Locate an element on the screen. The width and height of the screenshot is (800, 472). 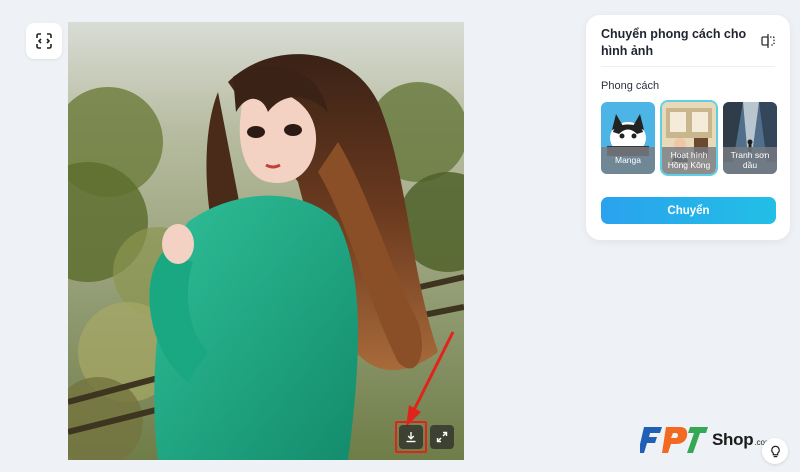
style-option-manga: Manga is located at coordinates (628, 138).